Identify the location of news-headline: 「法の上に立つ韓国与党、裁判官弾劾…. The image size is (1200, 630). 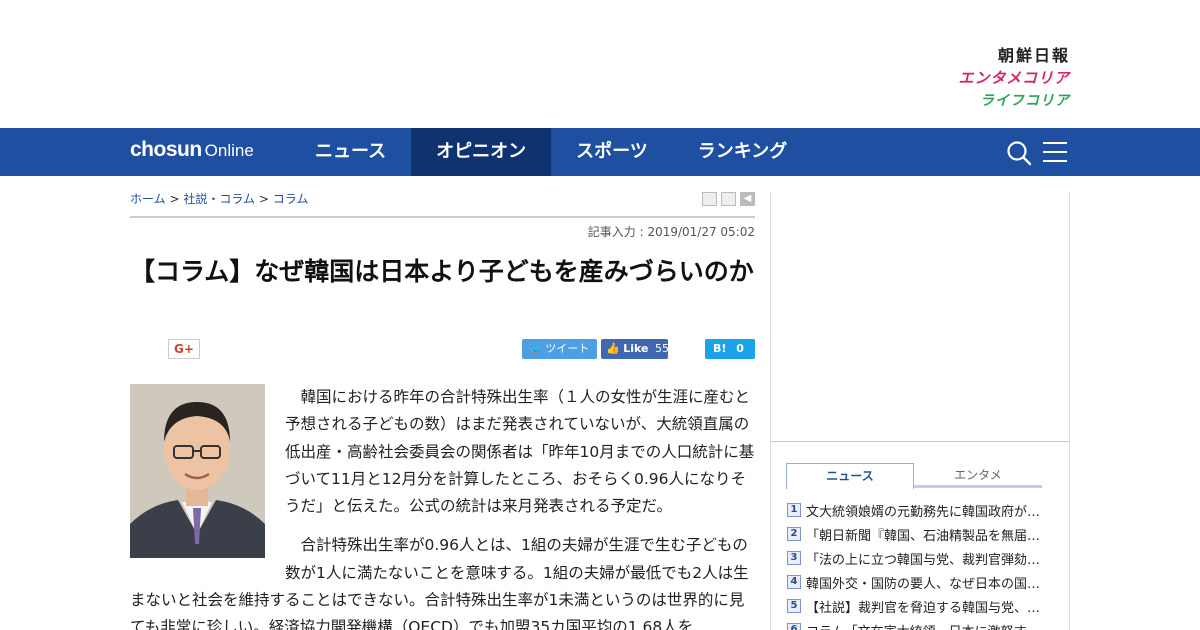
(926, 558).